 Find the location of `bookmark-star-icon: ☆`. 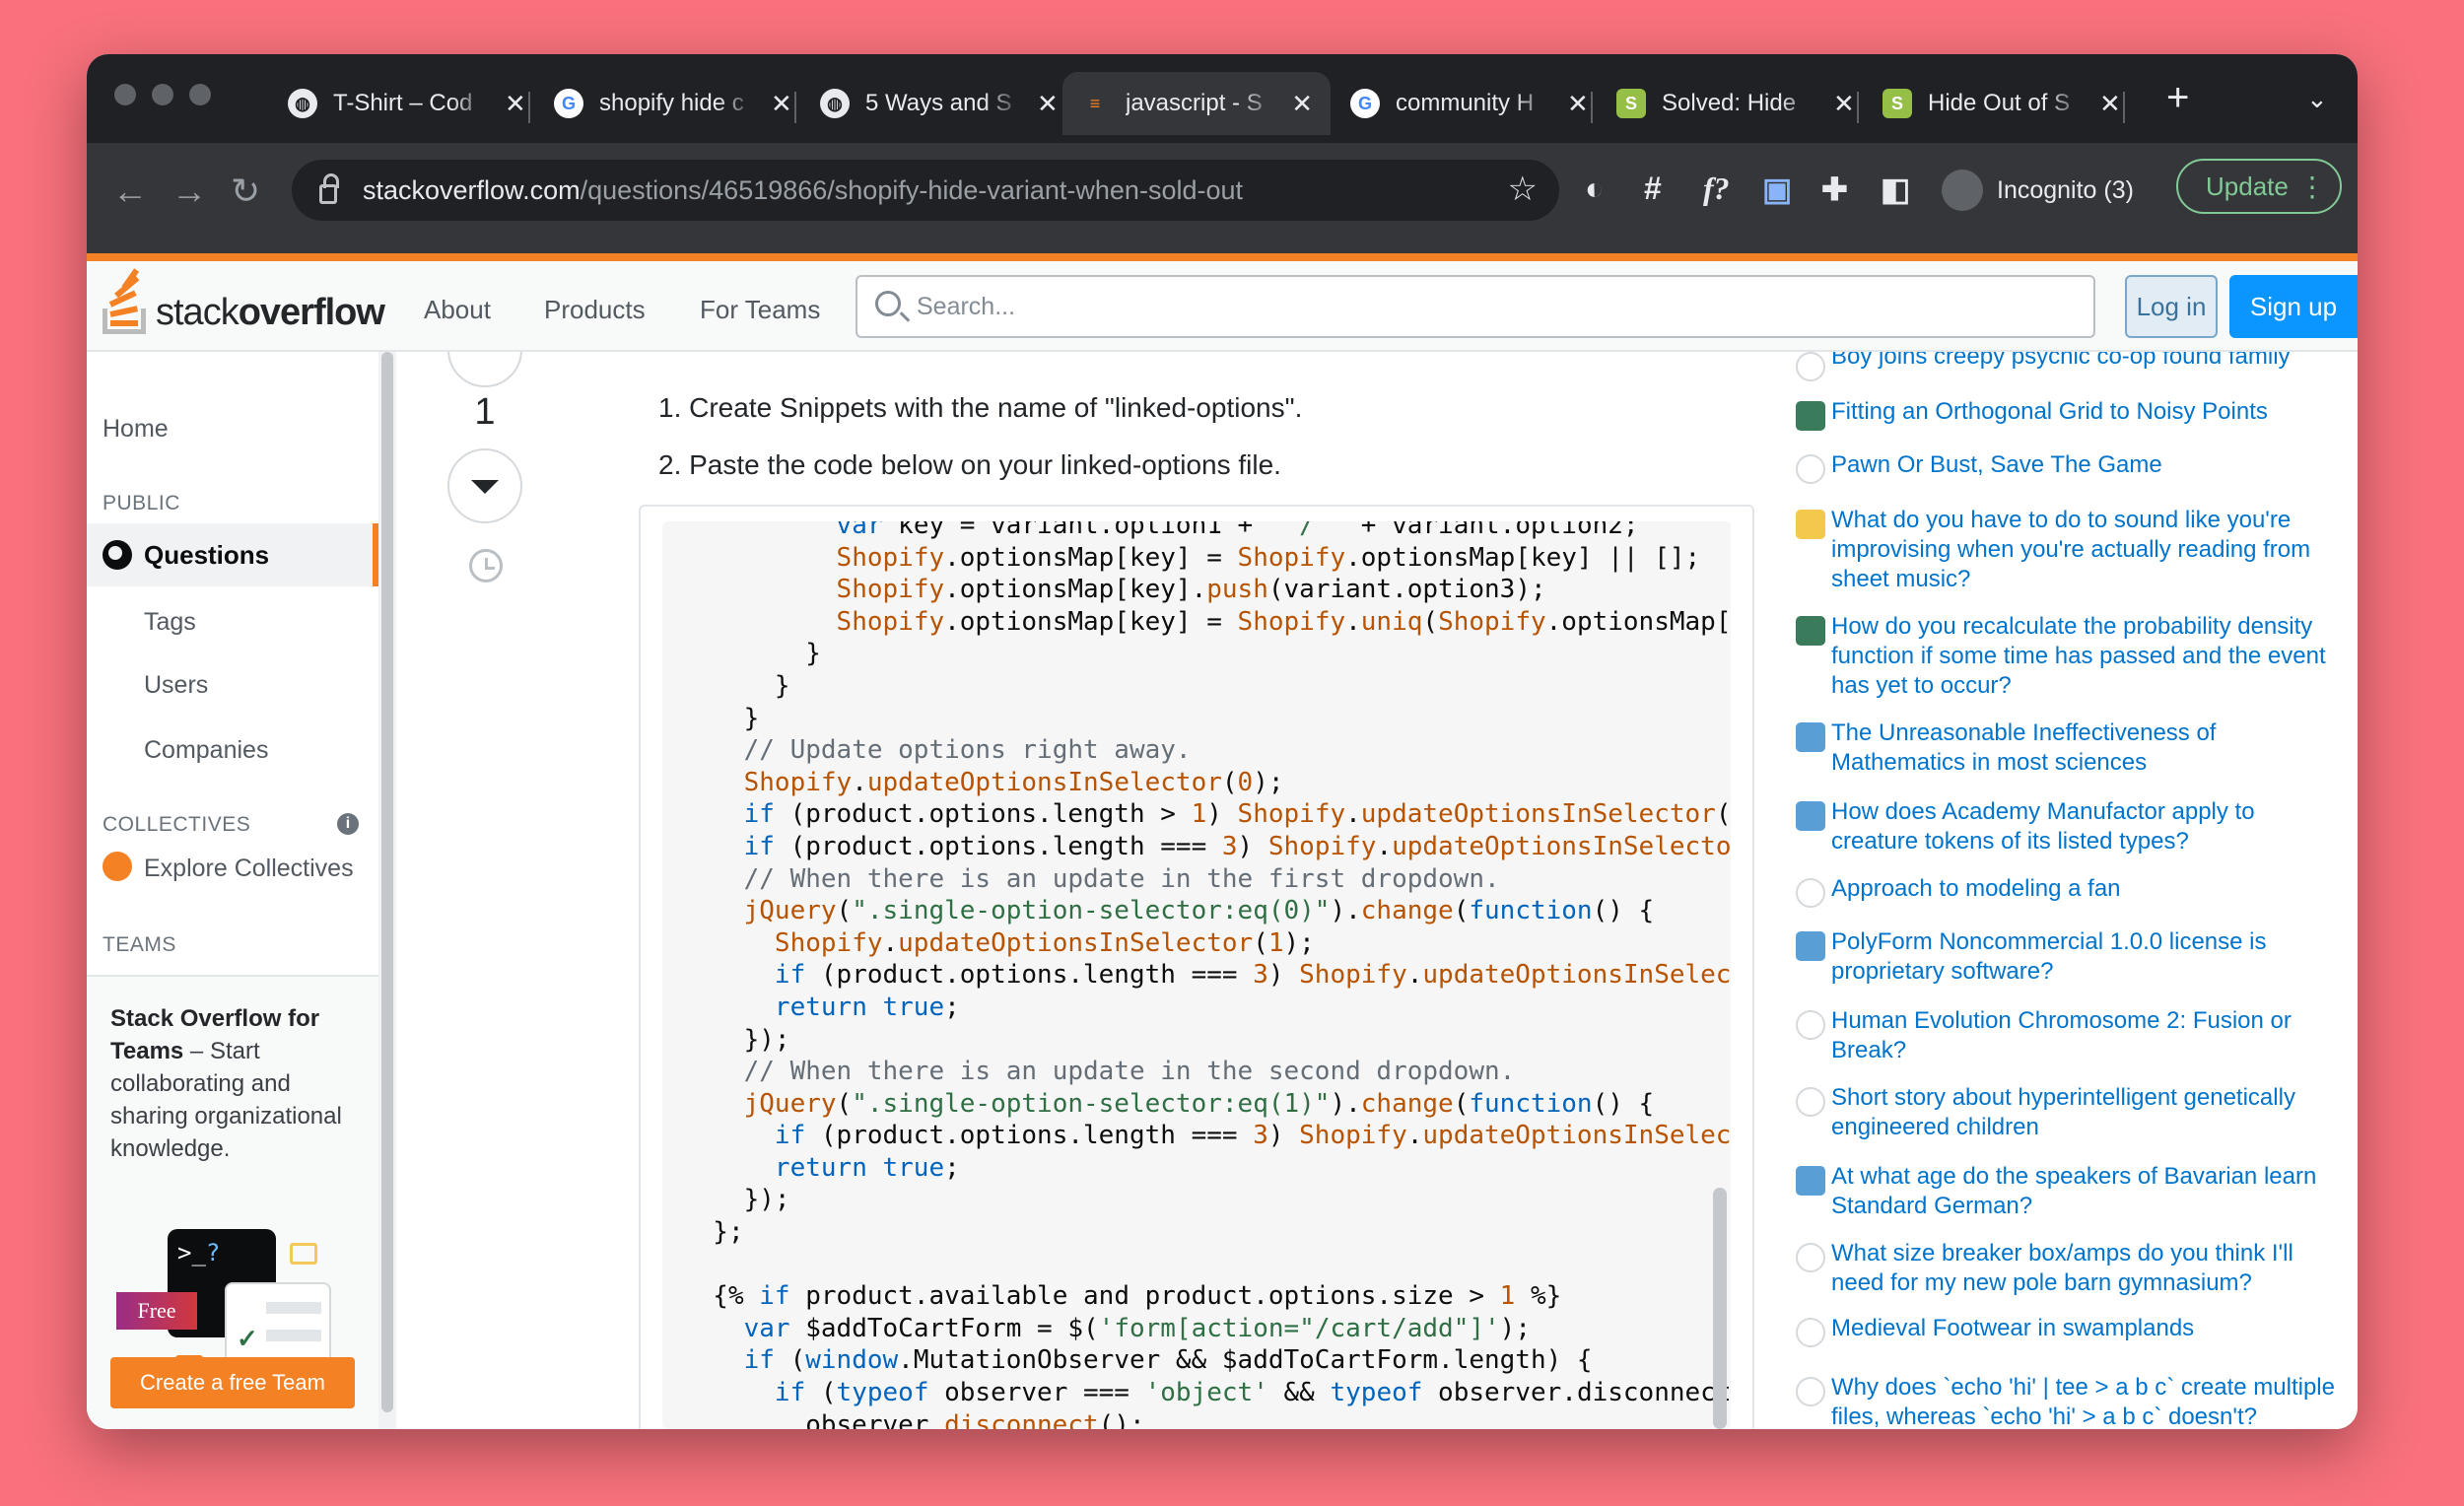

bookmark-star-icon: ☆ is located at coordinates (1523, 189).